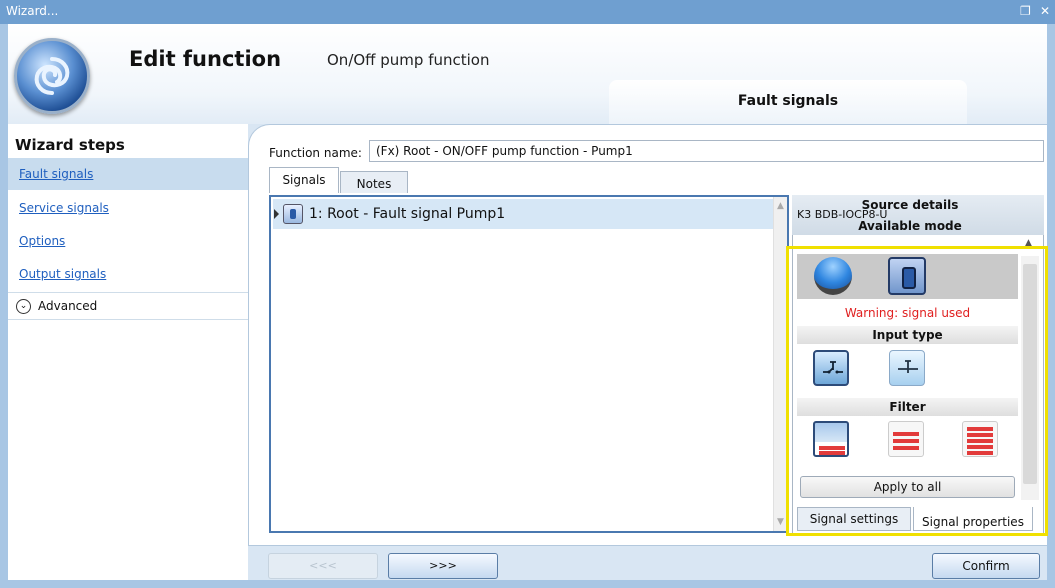  Describe the element at coordinates (293, 214) in the screenshot. I see `signal-icon` at that location.